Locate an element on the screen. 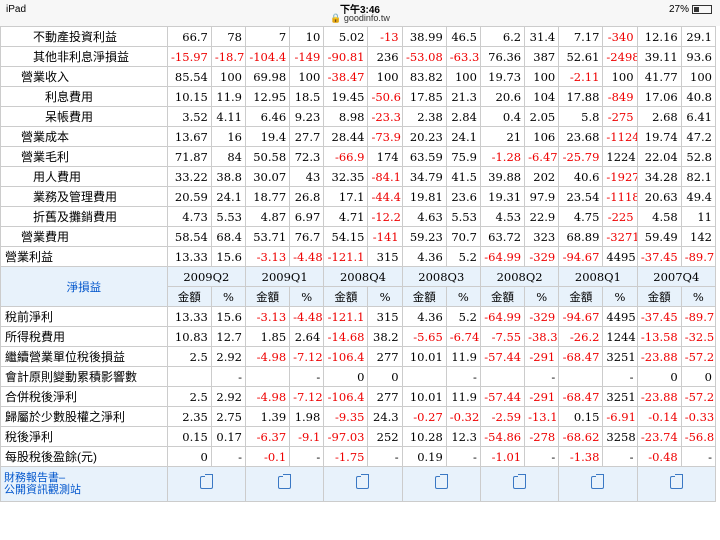 This screenshot has height=540, width=720. section-title: 淨損益 is located at coordinates (84, 286).